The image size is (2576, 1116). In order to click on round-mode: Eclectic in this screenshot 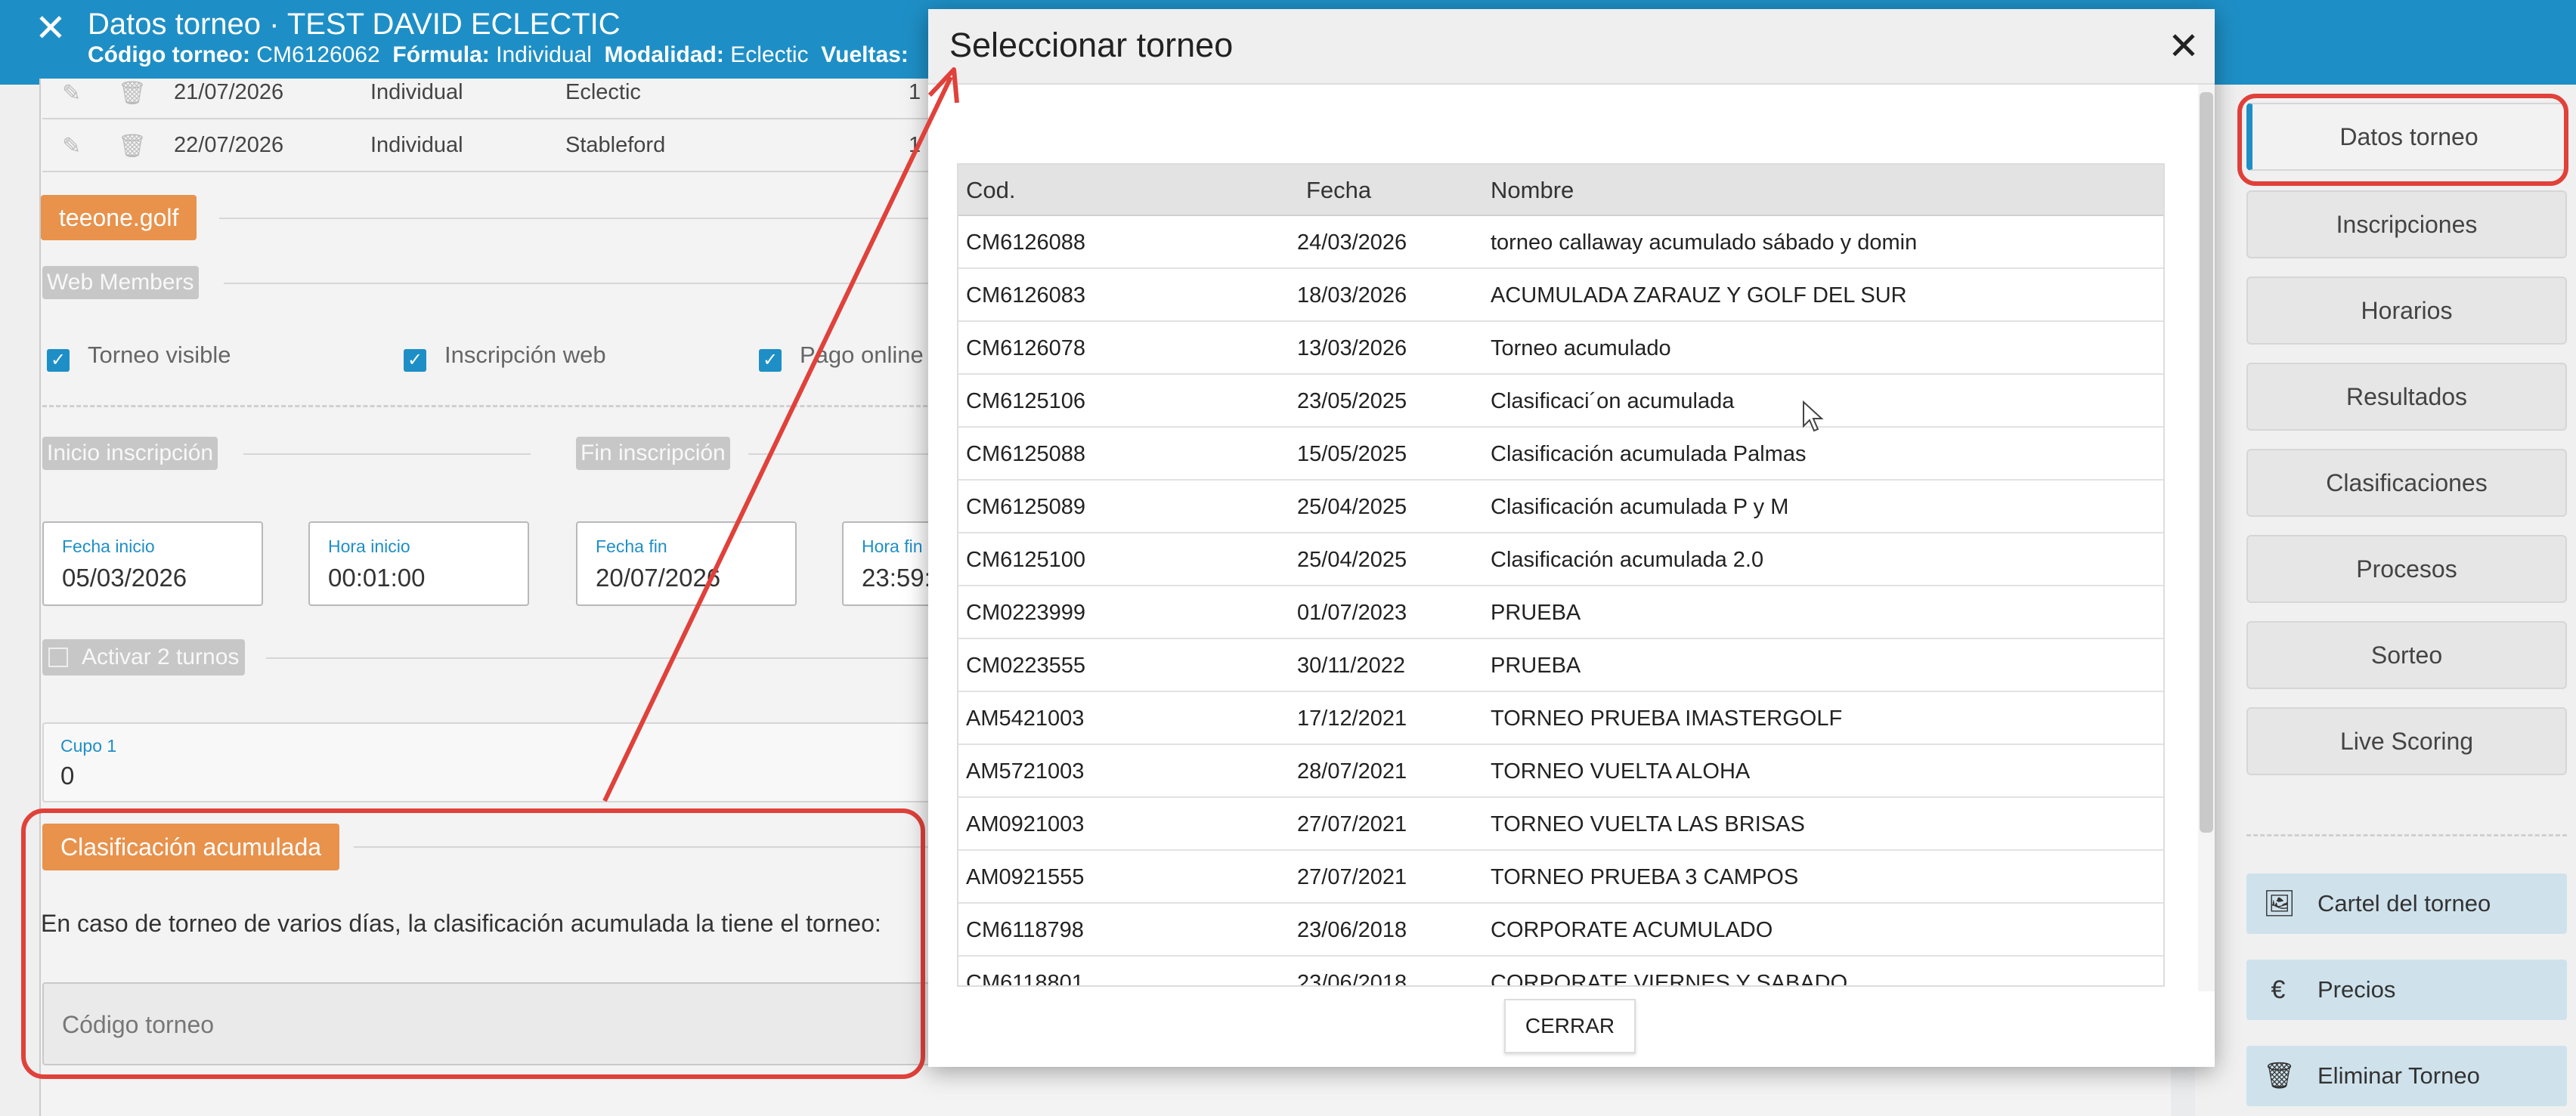, I will do `click(603, 92)`.